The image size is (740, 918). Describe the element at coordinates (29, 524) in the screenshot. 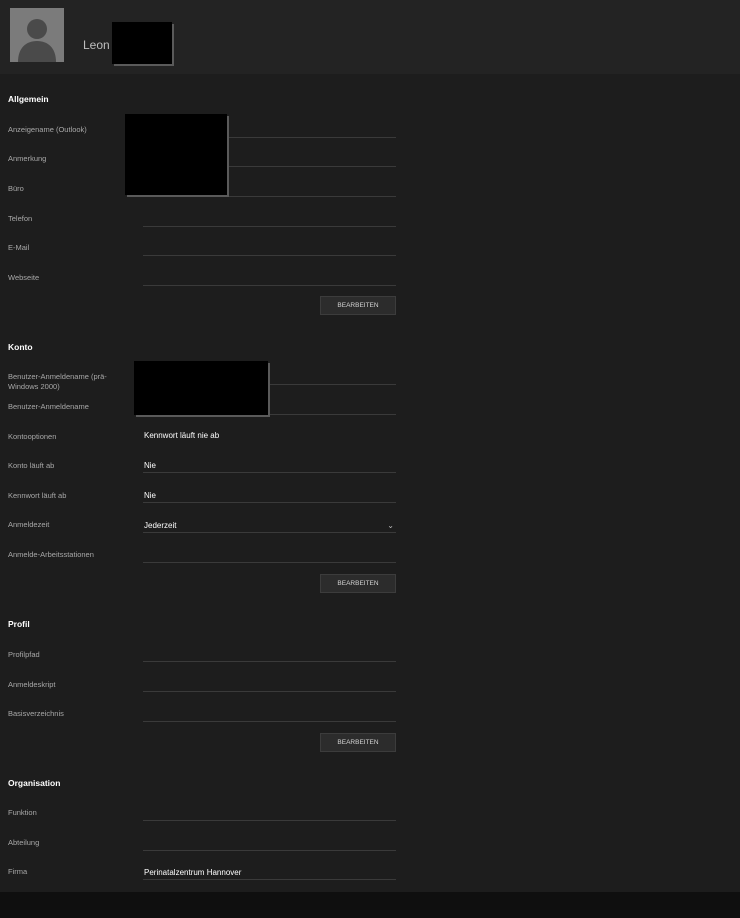

I see `label-anmeldezeit: Anmeldezeit` at that location.